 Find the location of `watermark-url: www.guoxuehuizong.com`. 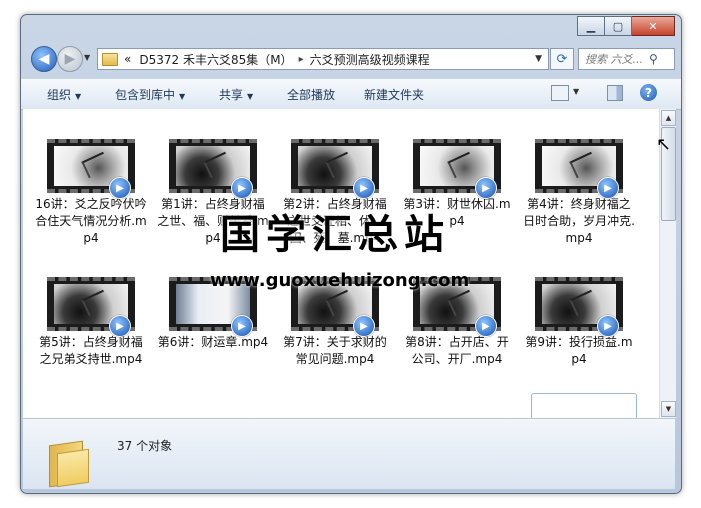

watermark-url: www.guoxuehuizong.com is located at coordinates (340, 280).